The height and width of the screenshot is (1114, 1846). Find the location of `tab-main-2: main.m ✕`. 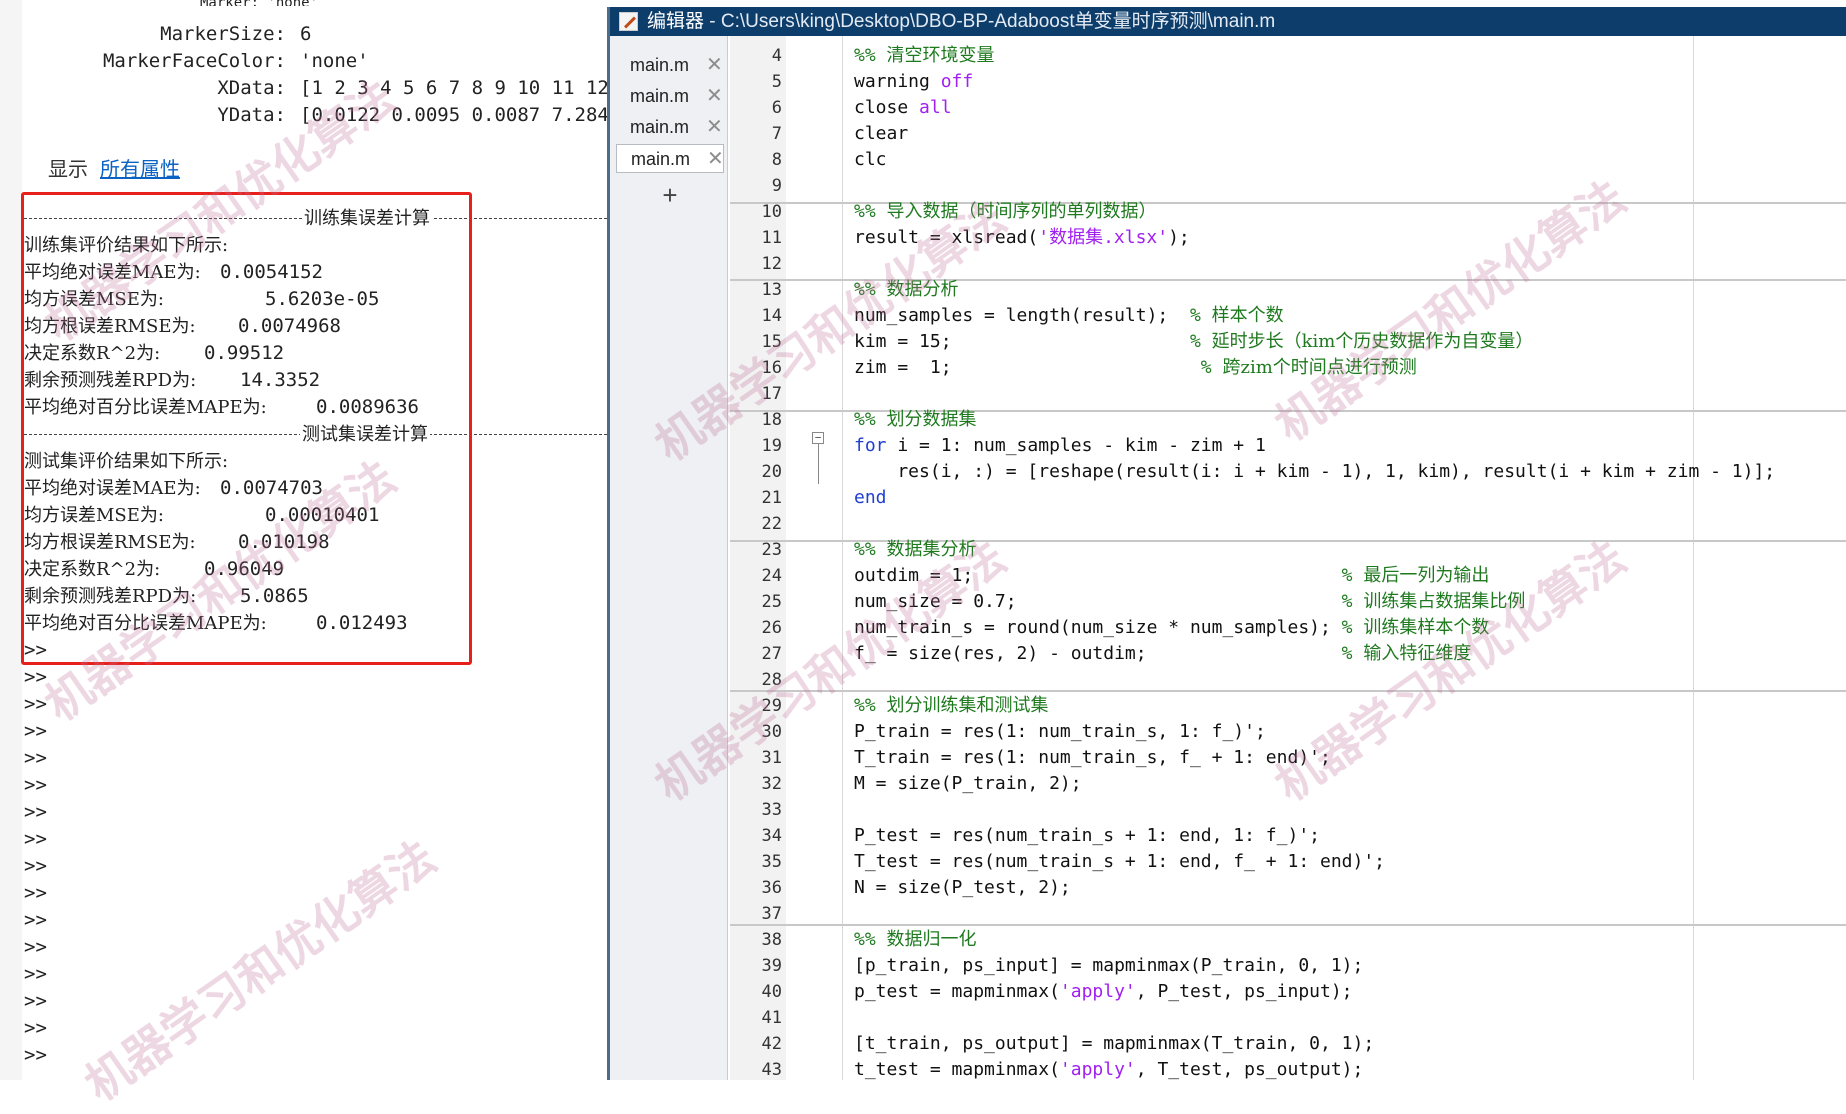

tab-main-2: main.m ✕ is located at coordinates (670, 96).